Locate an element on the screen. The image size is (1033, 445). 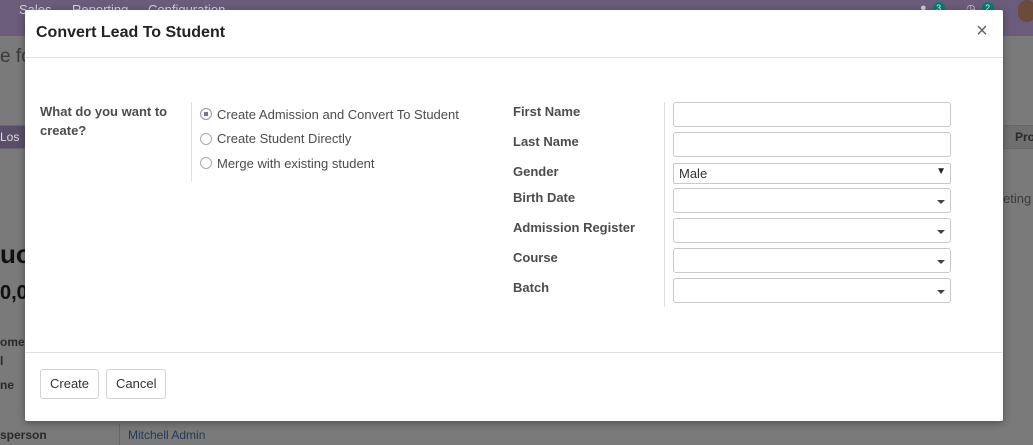
radio-option-merge: Merge with existing student is located at coordinates (329, 163).